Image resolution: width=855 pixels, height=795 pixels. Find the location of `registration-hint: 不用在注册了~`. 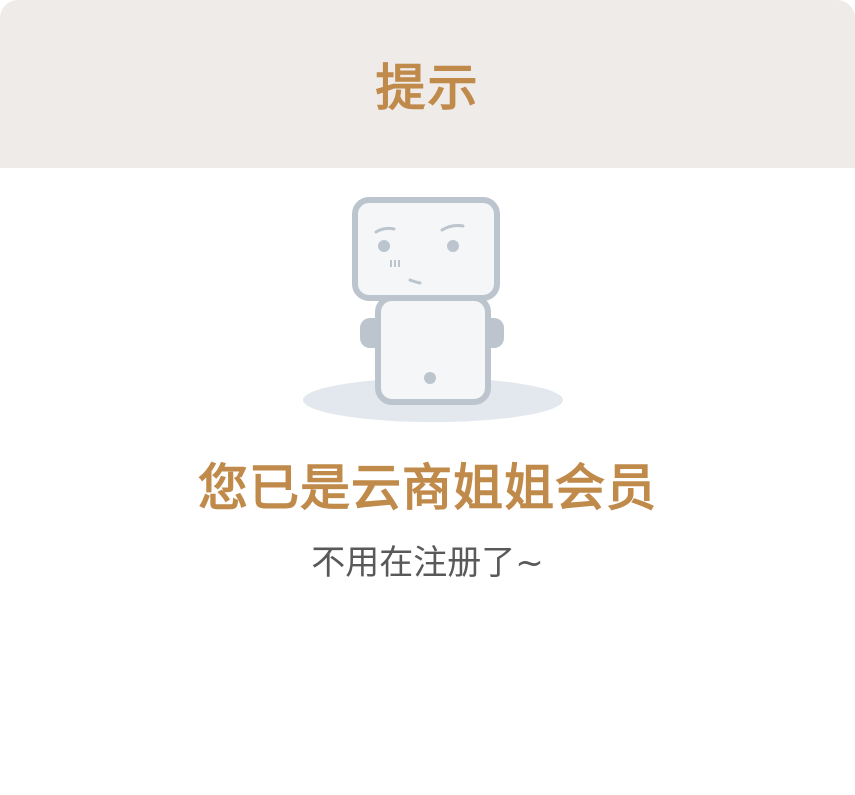

registration-hint: 不用在注册了~ is located at coordinates (427, 563).